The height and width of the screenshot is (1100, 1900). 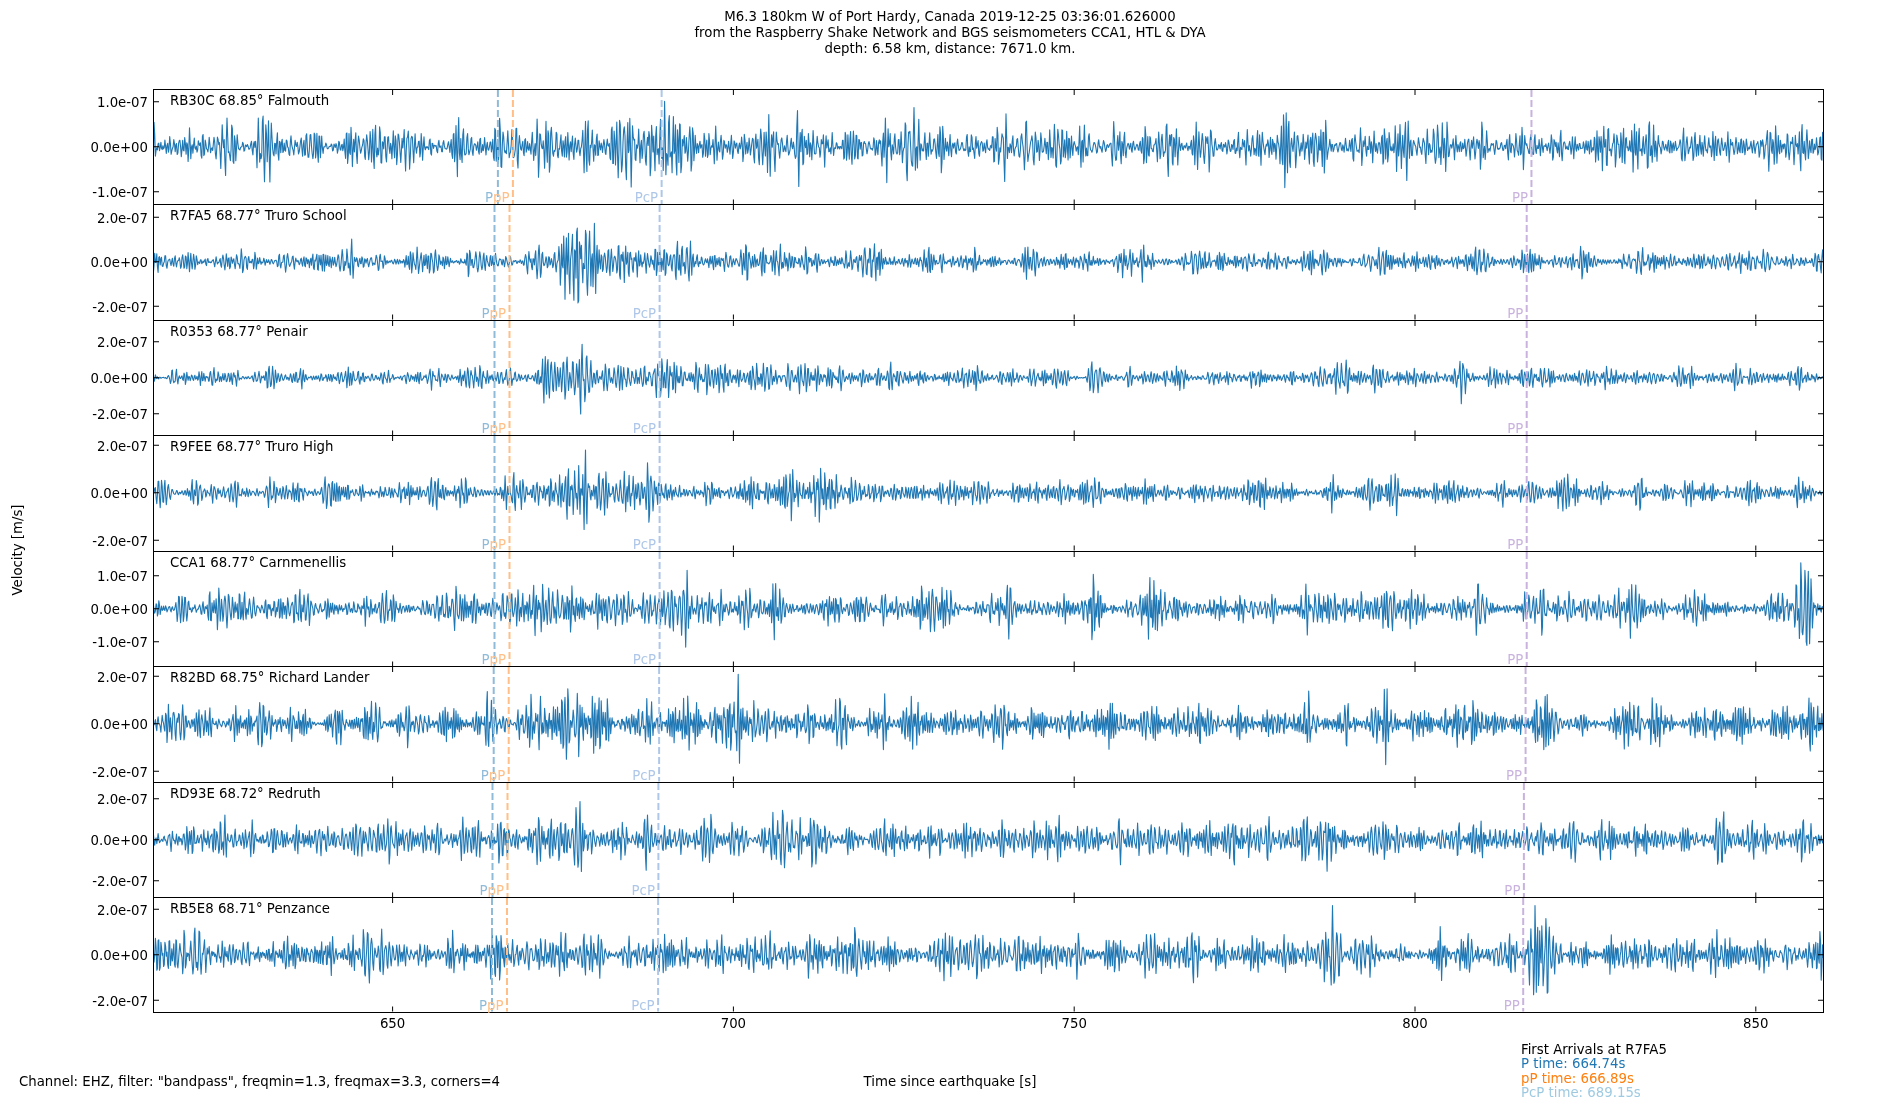 What do you see at coordinates (245, 793) in the screenshot?
I see `station-label: RD93E 68.72° Redruth` at bounding box center [245, 793].